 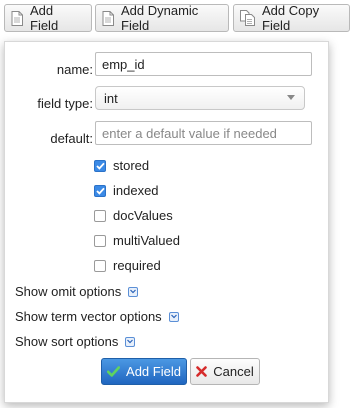 I want to click on add-field-toolbar-label: Add Field, so click(x=44, y=18).